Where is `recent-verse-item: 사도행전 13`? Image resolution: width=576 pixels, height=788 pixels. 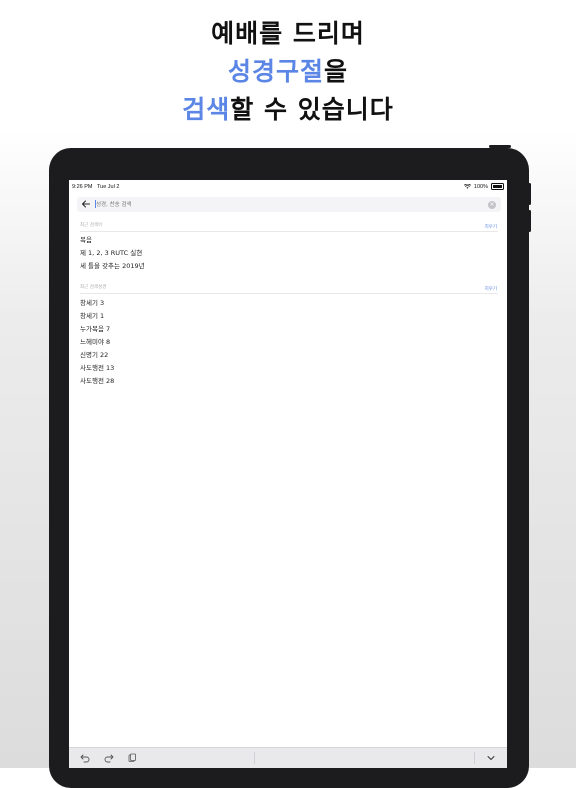 recent-verse-item: 사도행전 13 is located at coordinates (97, 367).